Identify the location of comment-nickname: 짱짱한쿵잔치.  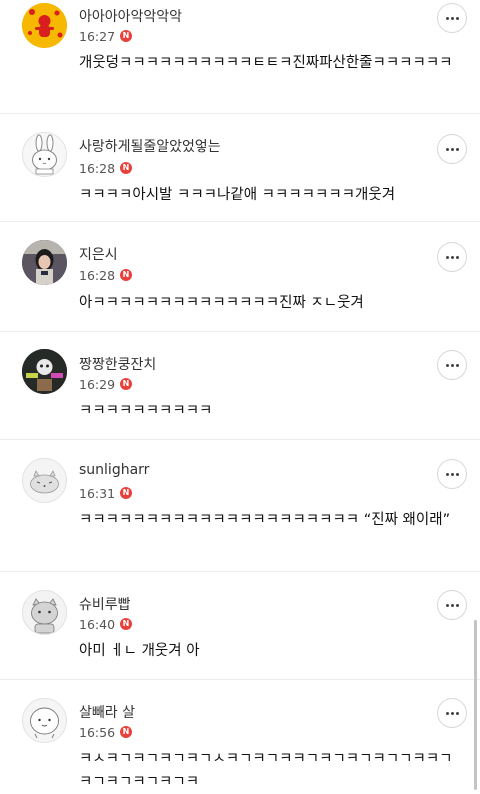
(117, 364).